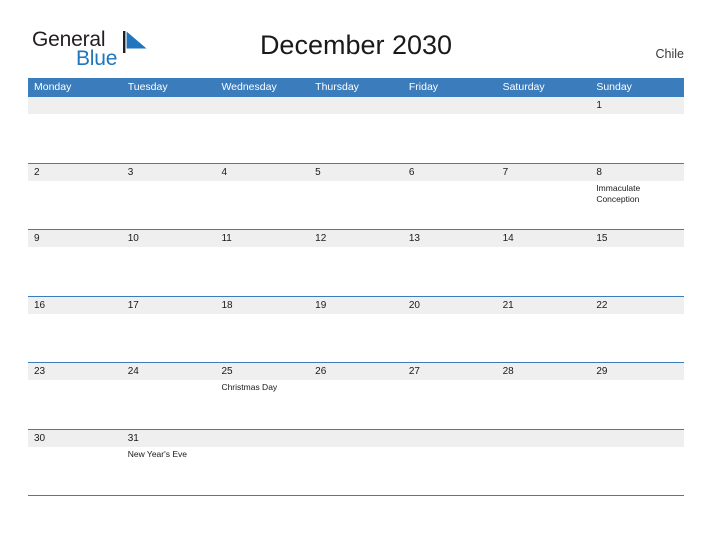  I want to click on day-number: 24, so click(169, 371).